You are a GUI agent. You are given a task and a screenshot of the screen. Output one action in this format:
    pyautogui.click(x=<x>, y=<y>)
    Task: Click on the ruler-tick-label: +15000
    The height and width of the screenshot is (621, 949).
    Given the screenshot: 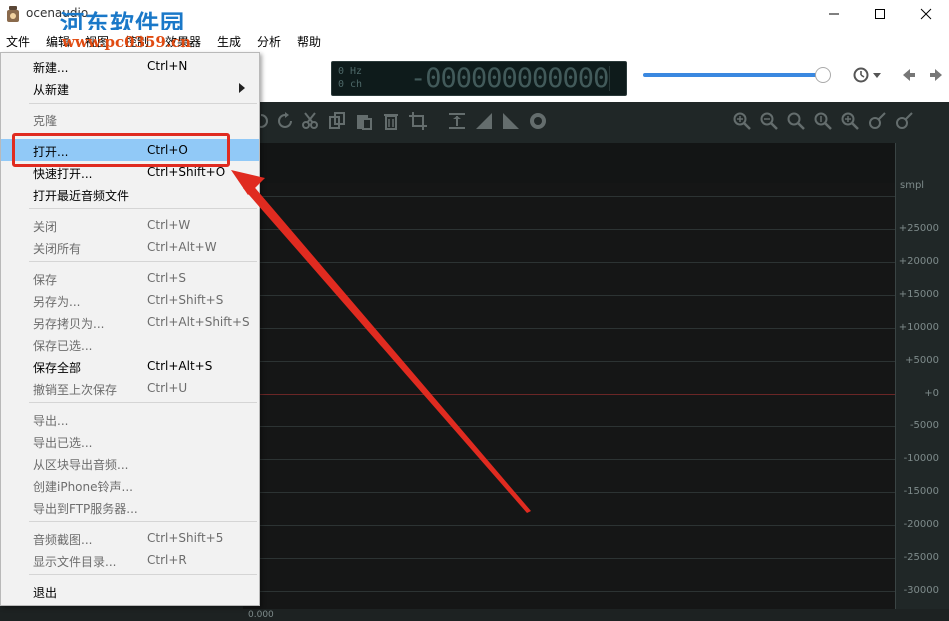 What is the action you would take?
    pyautogui.click(x=918, y=294)
    